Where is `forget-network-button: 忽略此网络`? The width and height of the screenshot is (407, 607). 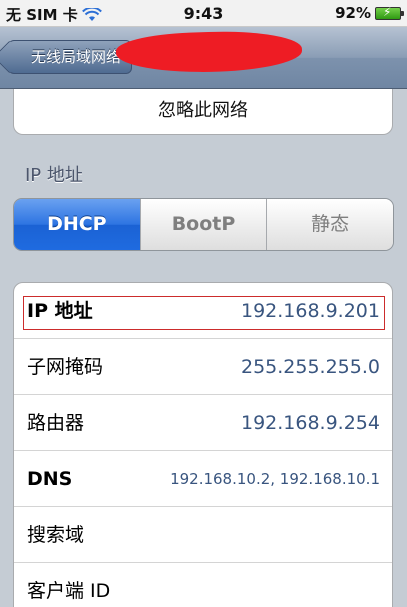 forget-network-button: 忽略此网络 is located at coordinates (203, 112).